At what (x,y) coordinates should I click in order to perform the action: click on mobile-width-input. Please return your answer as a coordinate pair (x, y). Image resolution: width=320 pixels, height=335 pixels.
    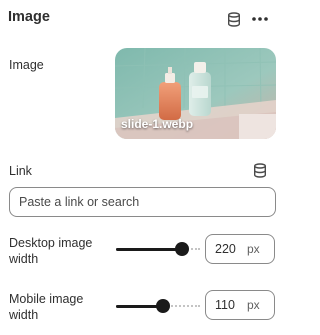
    Looking at the image, I should click on (224, 305).